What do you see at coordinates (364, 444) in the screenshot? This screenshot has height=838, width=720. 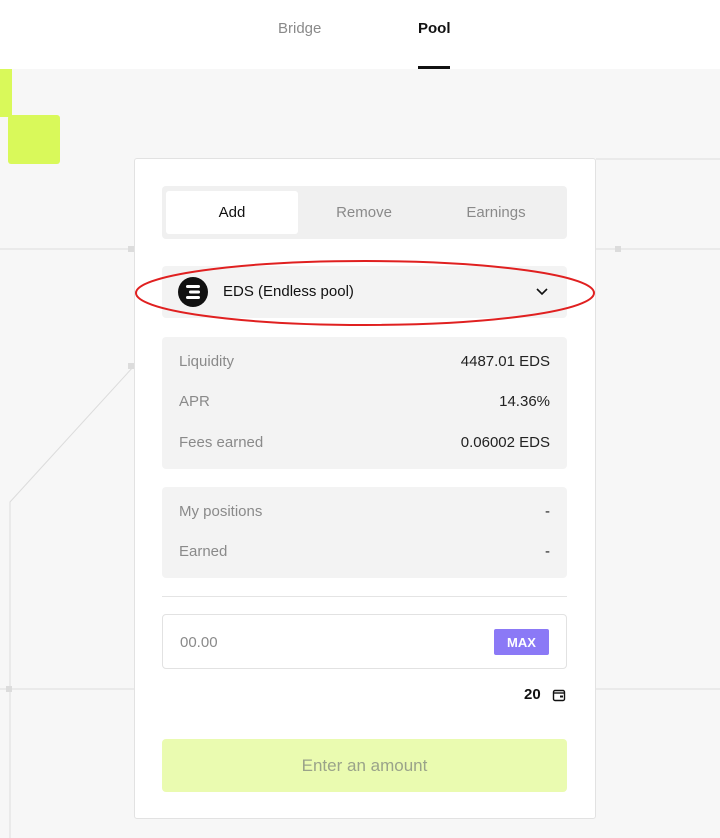 I see `stat-row: Fees earned 0.06002 EDS` at bounding box center [364, 444].